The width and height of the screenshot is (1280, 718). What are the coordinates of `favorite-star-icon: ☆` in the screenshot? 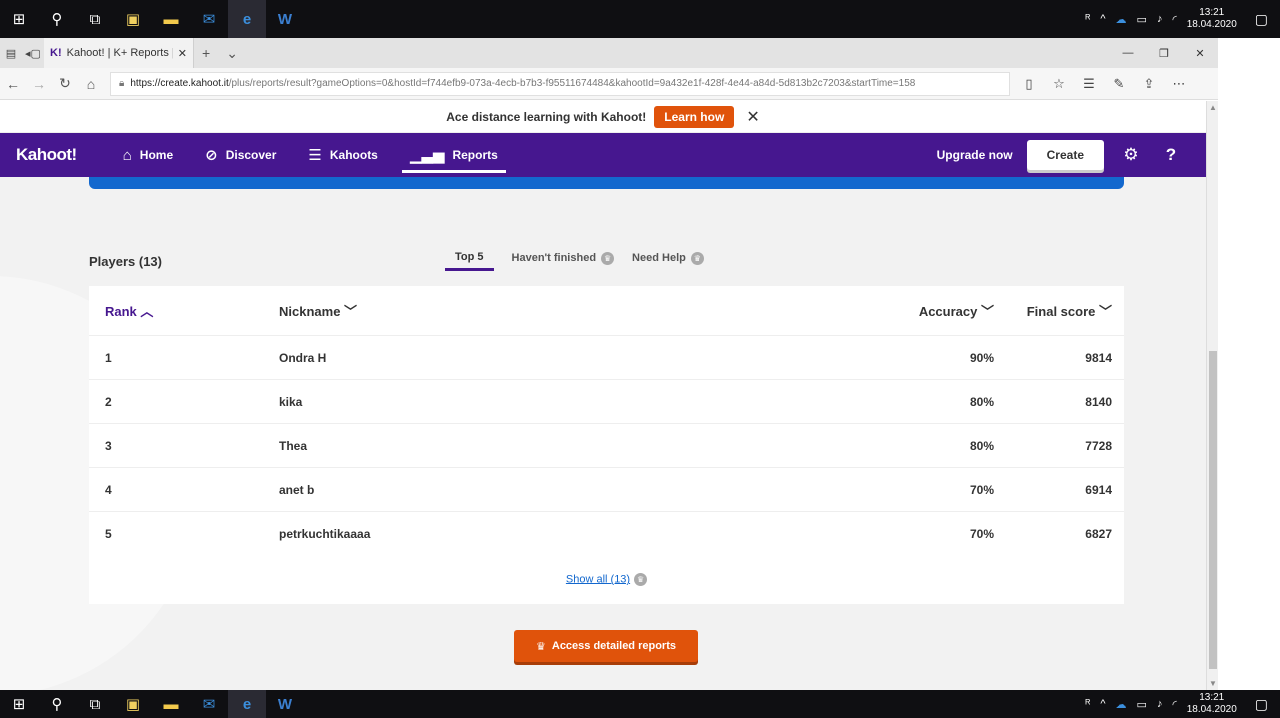 It's located at (1059, 84).